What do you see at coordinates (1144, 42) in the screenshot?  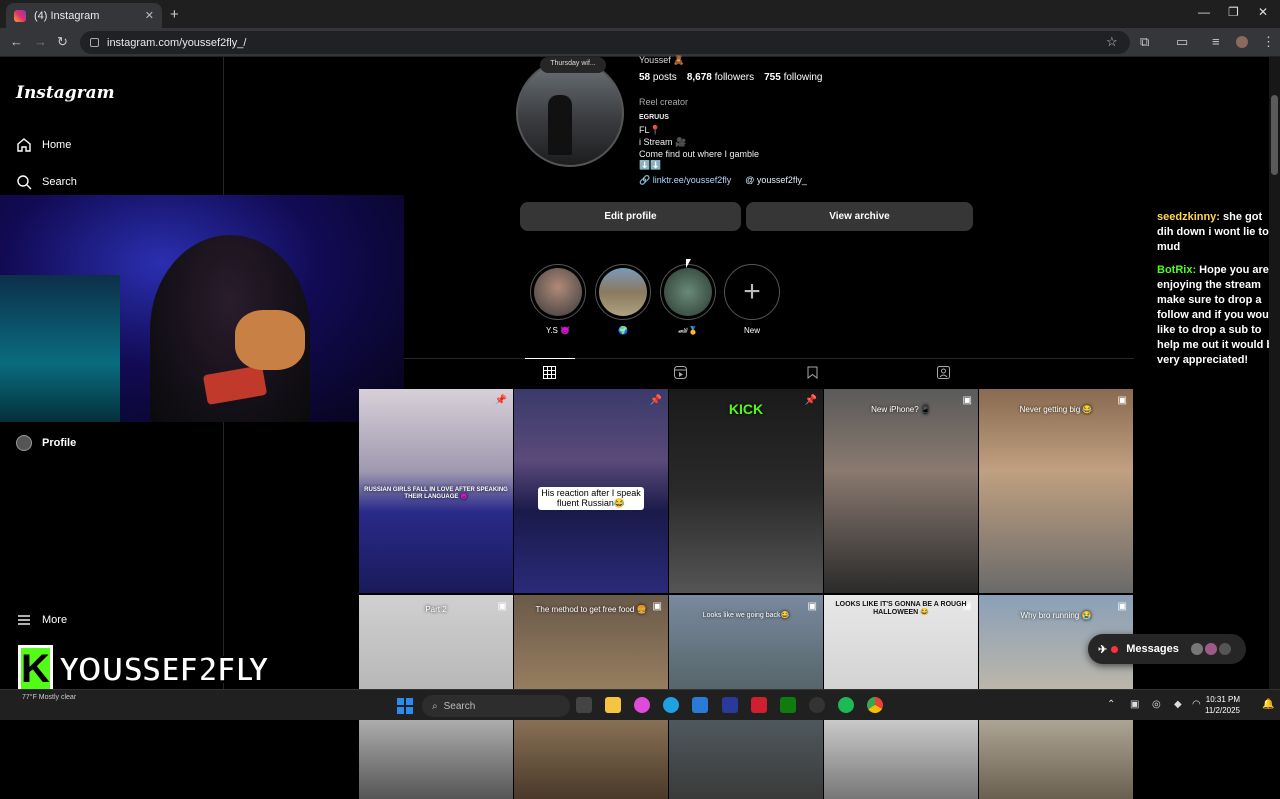 I see `extensions-icon: ⧉` at bounding box center [1144, 42].